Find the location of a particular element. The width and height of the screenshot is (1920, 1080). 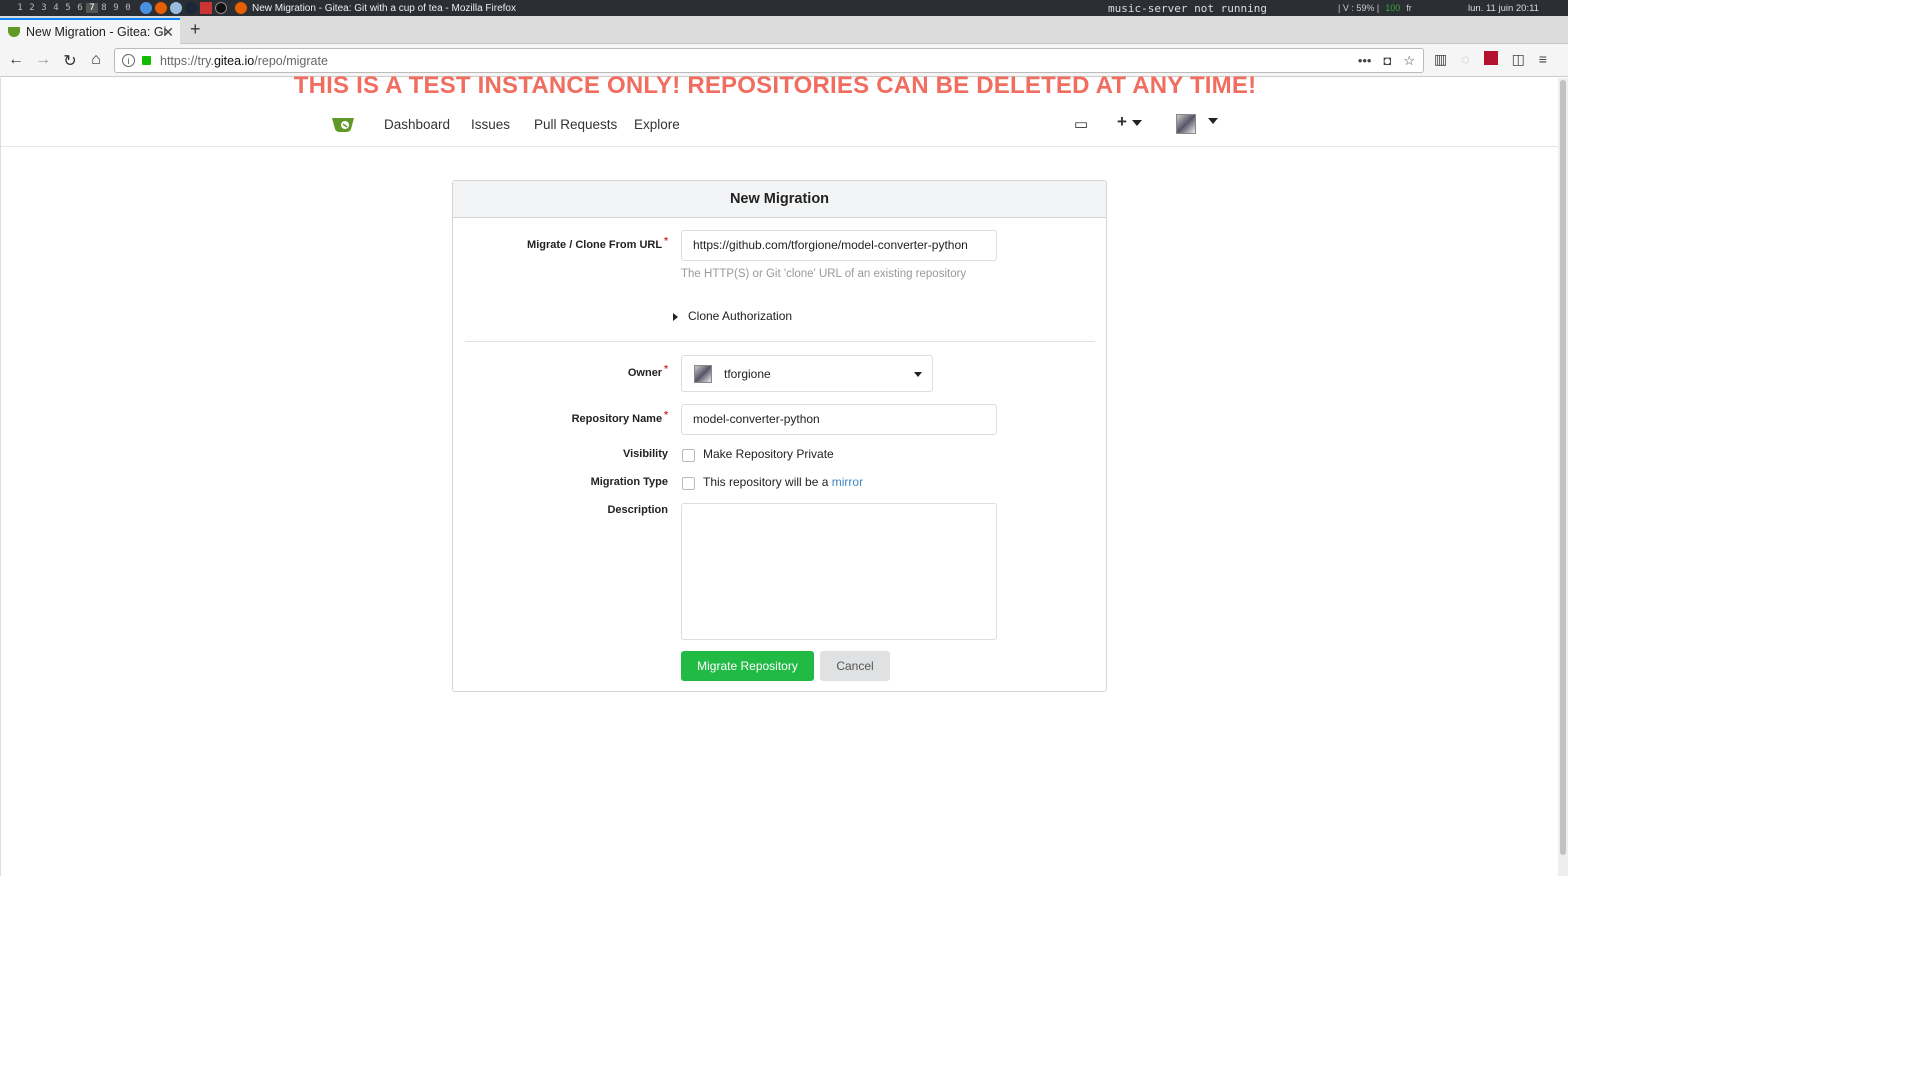

extension-red-icon is located at coordinates (1490, 58).